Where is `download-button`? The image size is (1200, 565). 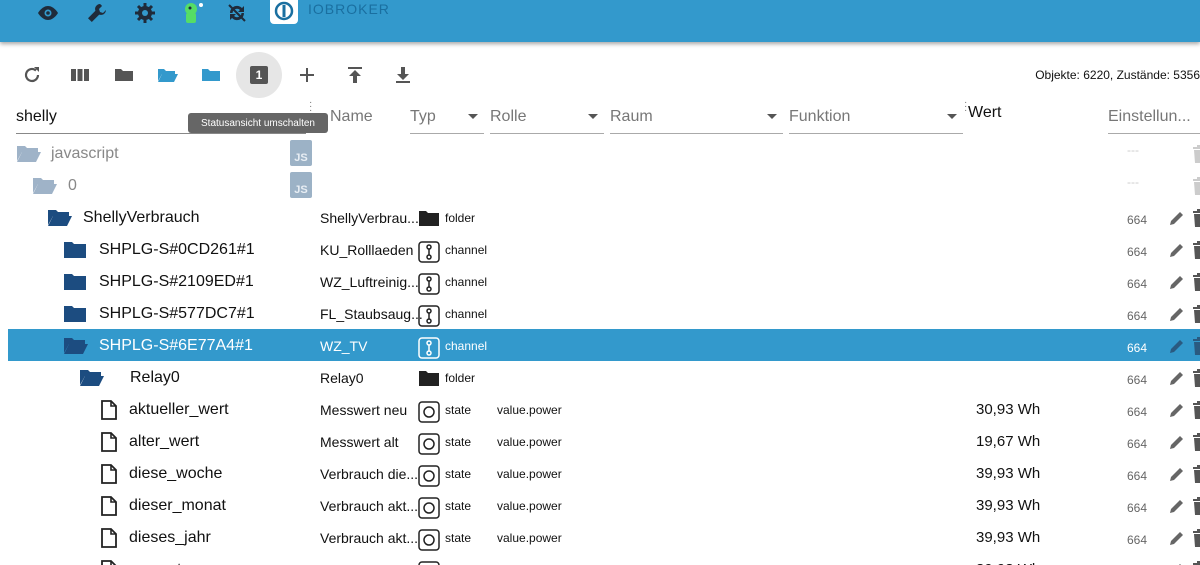 download-button is located at coordinates (403, 75).